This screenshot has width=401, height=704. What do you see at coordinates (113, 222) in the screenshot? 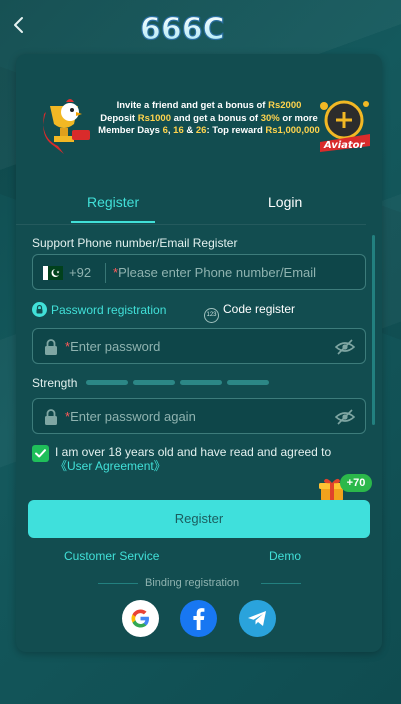
I see `active-tab-indicator` at bounding box center [113, 222].